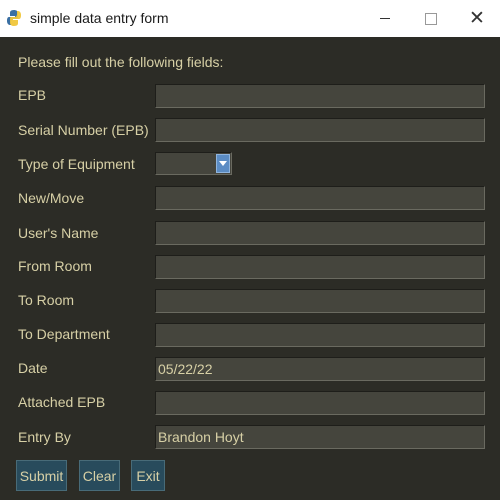  What do you see at coordinates (76, 164) in the screenshot?
I see `label-type-of-equipment: Type of Equipment` at bounding box center [76, 164].